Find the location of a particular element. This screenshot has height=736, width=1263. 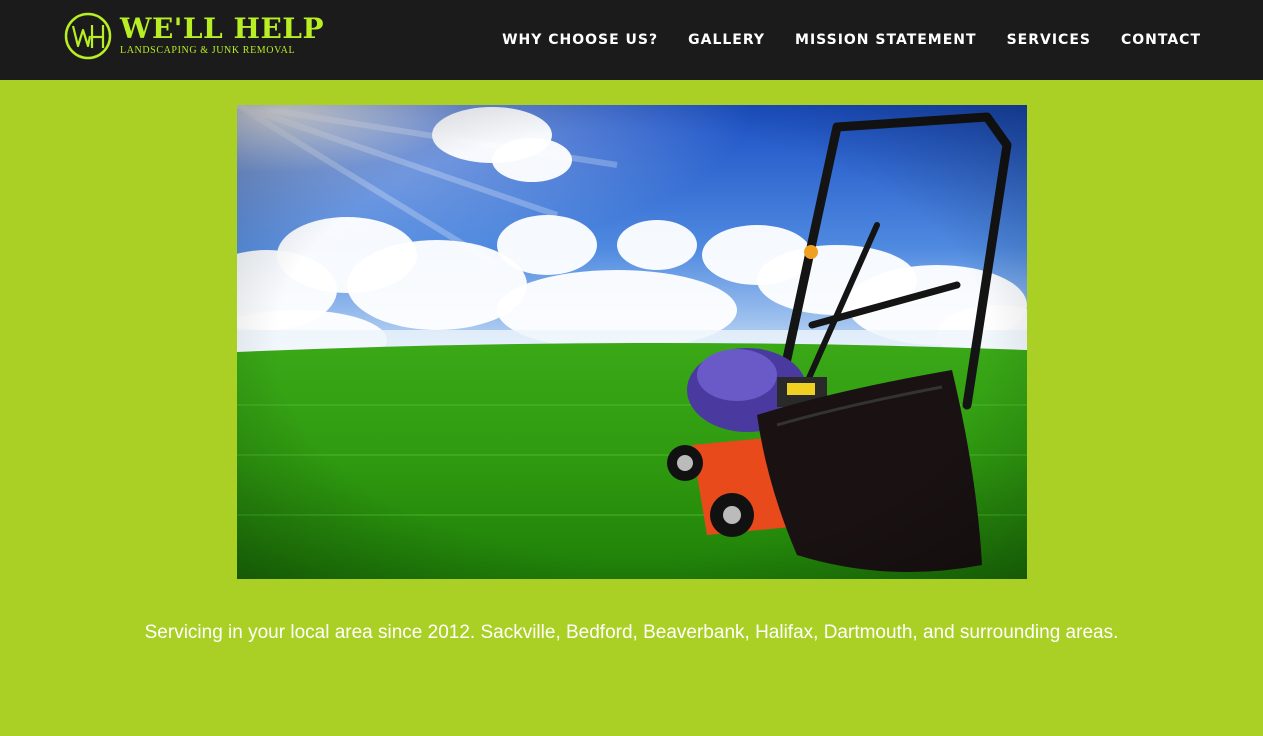

nav-gallery: GALLERY is located at coordinates (726, 40).